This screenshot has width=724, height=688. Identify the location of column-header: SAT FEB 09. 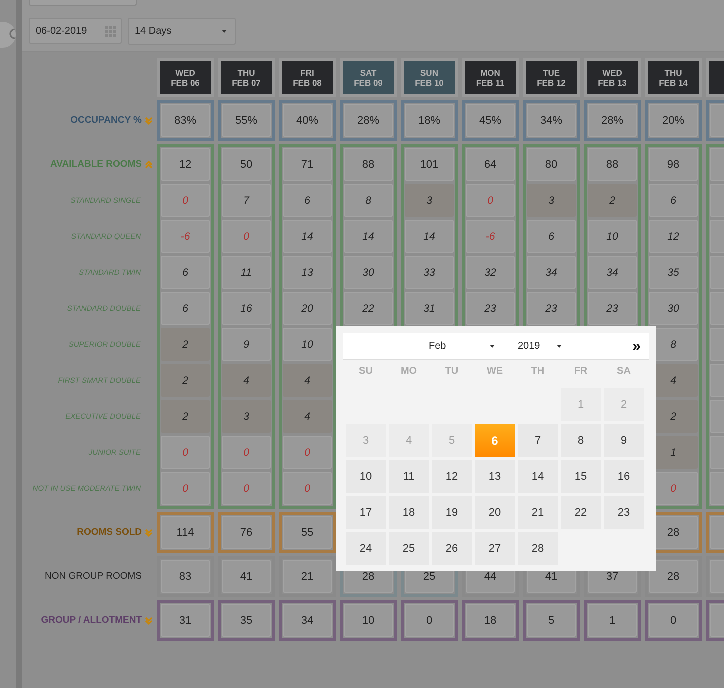
(368, 77).